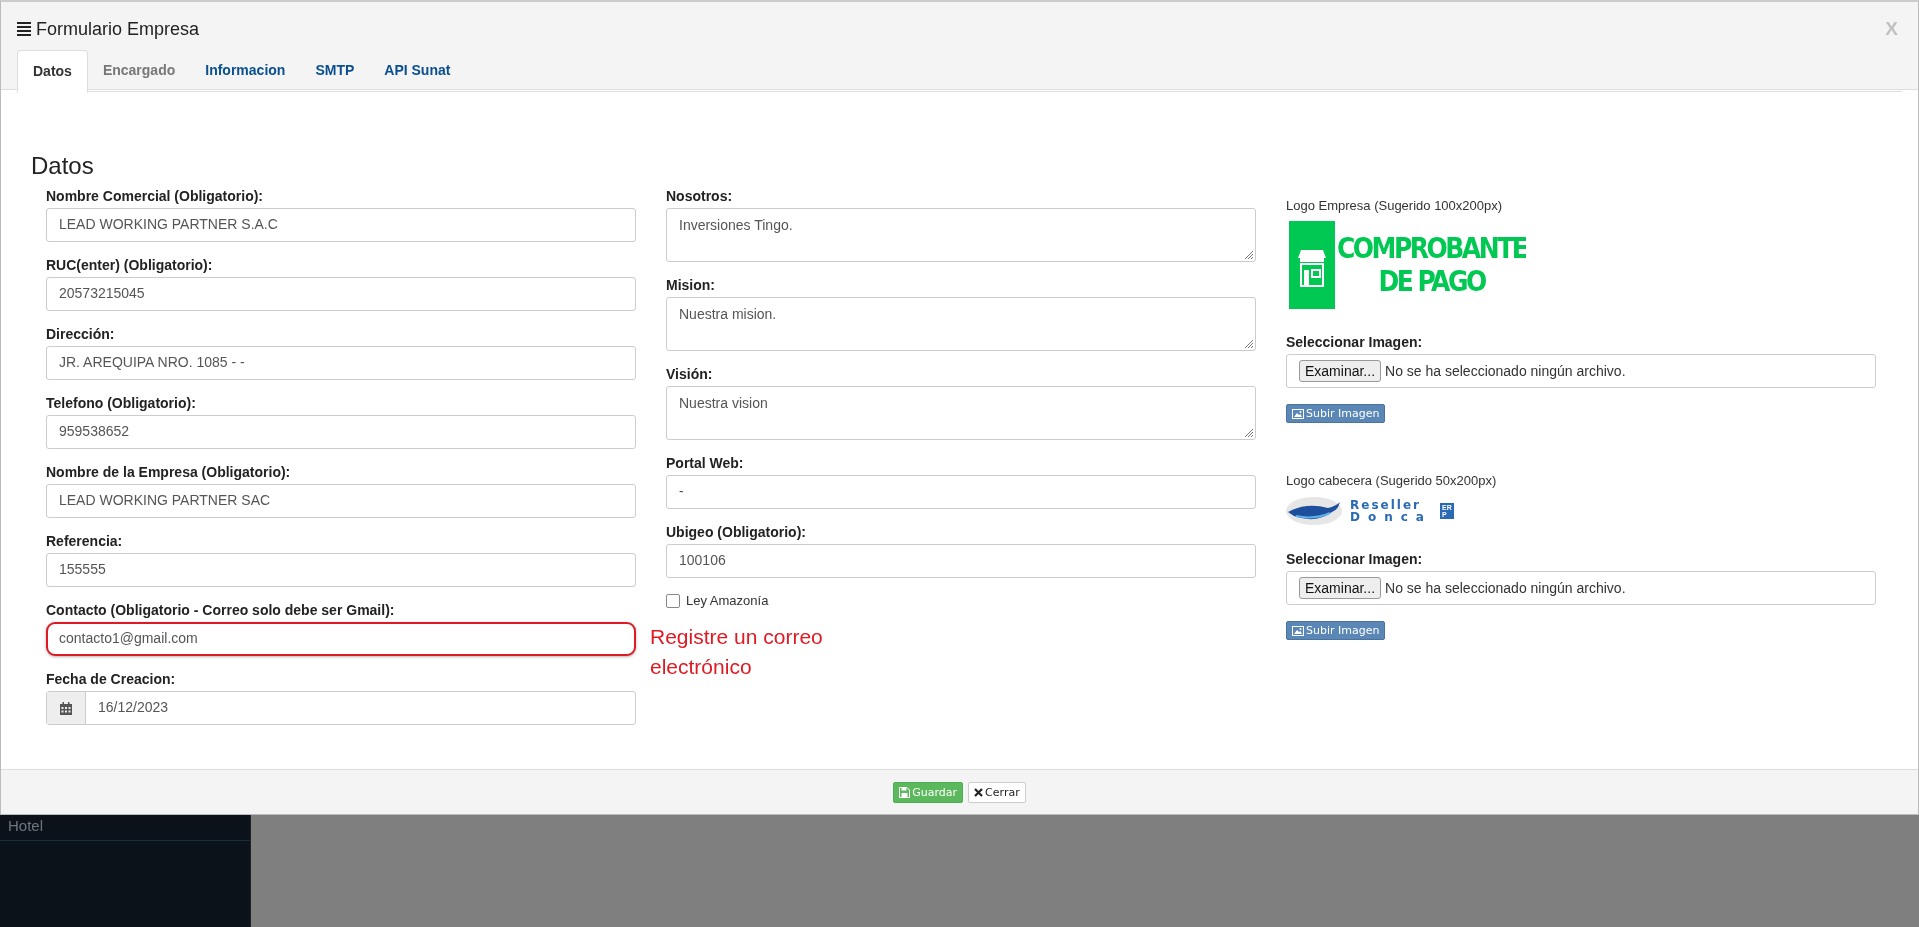  Describe the element at coordinates (1392, 480) in the screenshot. I see `logo-label: Logo cabecera (Sugerido 50x200px)` at that location.